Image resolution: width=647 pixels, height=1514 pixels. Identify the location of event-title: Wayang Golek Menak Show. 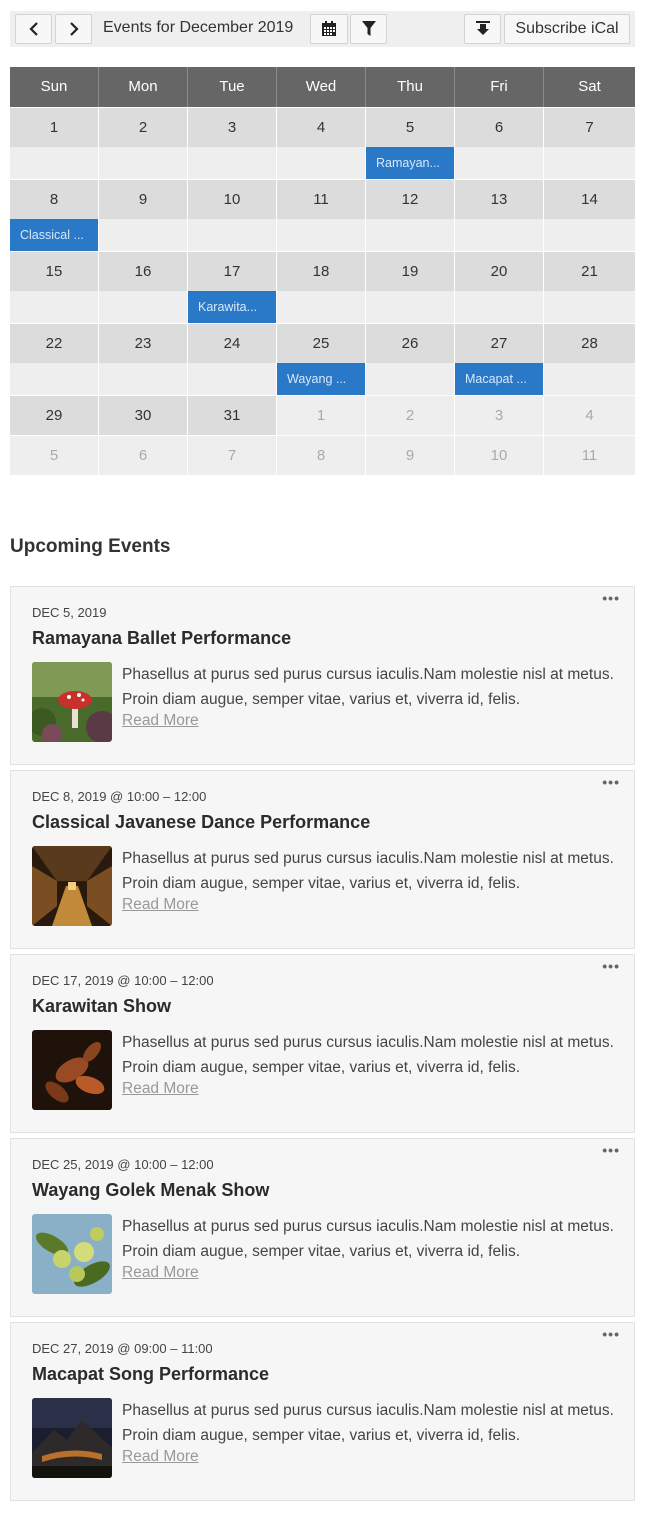
(150, 1190).